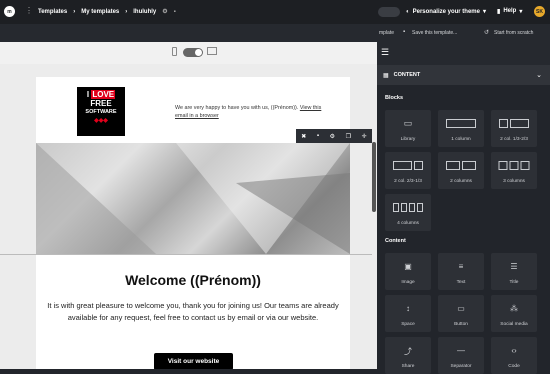  I want to click on mobile-icon, so click(174, 51).